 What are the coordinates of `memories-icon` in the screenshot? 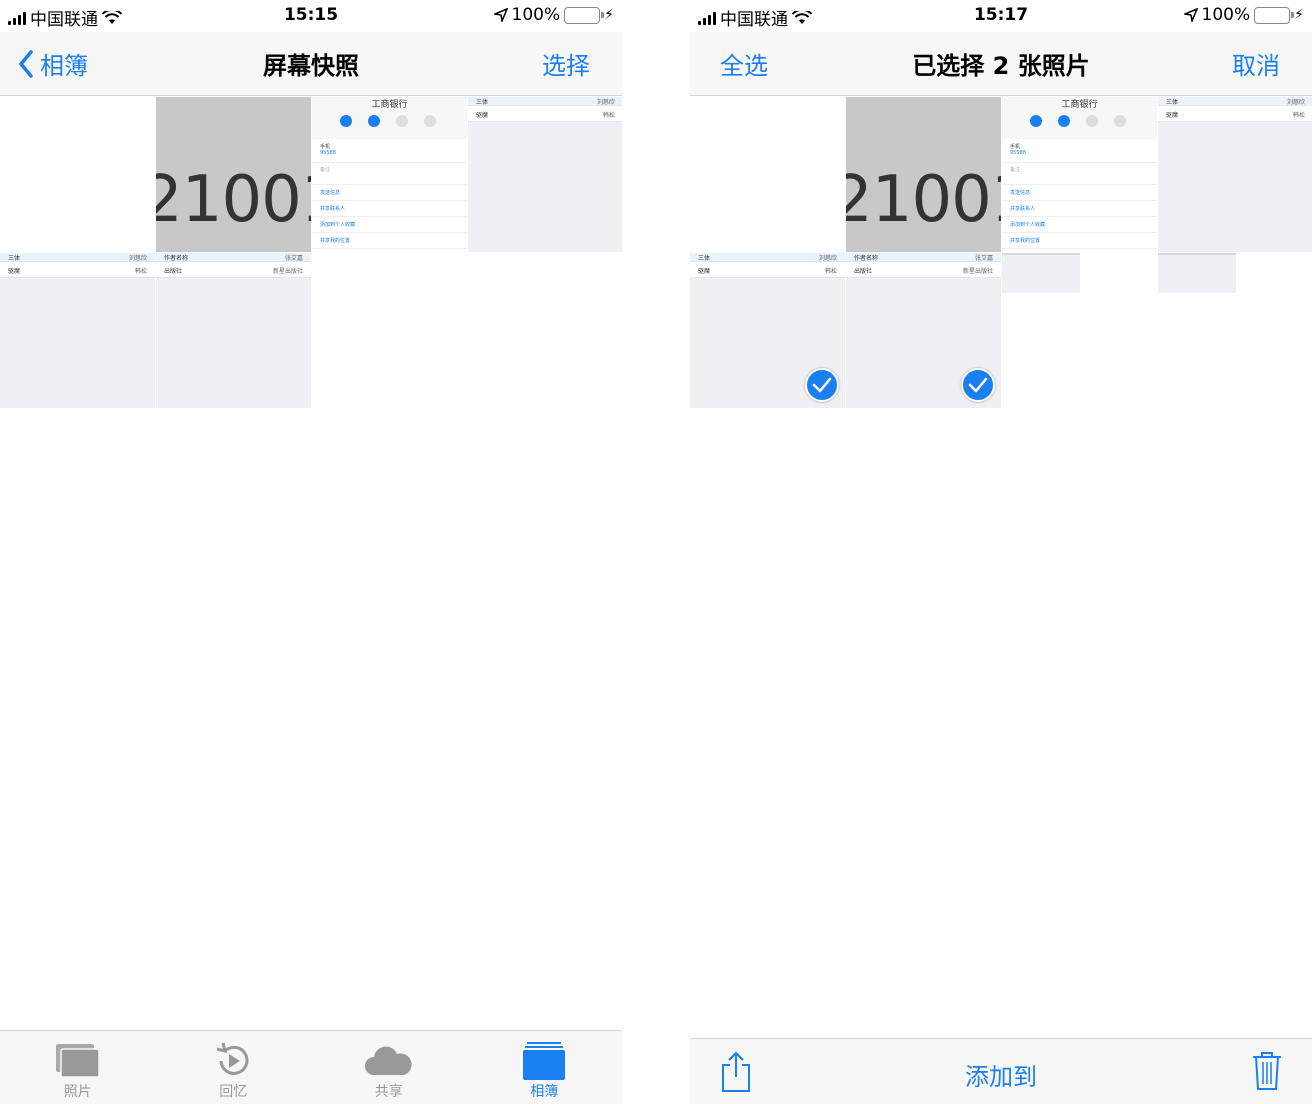 It's located at (232, 1058).